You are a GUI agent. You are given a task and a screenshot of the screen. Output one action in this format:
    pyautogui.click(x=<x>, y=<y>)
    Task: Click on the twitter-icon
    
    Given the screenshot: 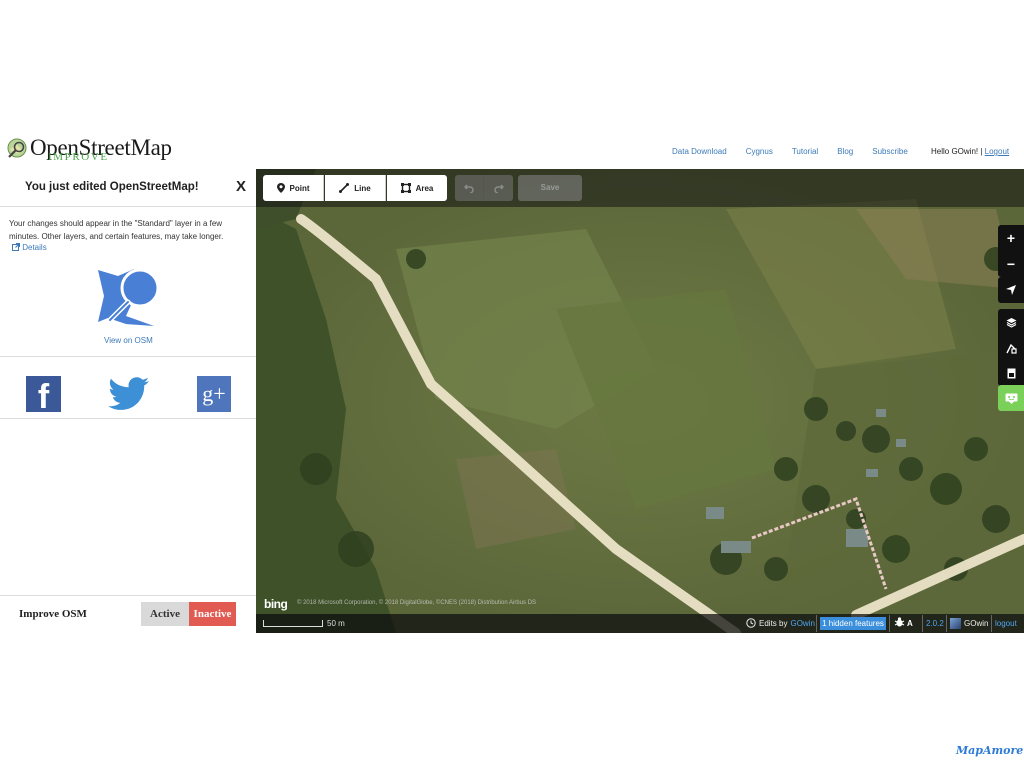 What is the action you would take?
    pyautogui.click(x=129, y=394)
    